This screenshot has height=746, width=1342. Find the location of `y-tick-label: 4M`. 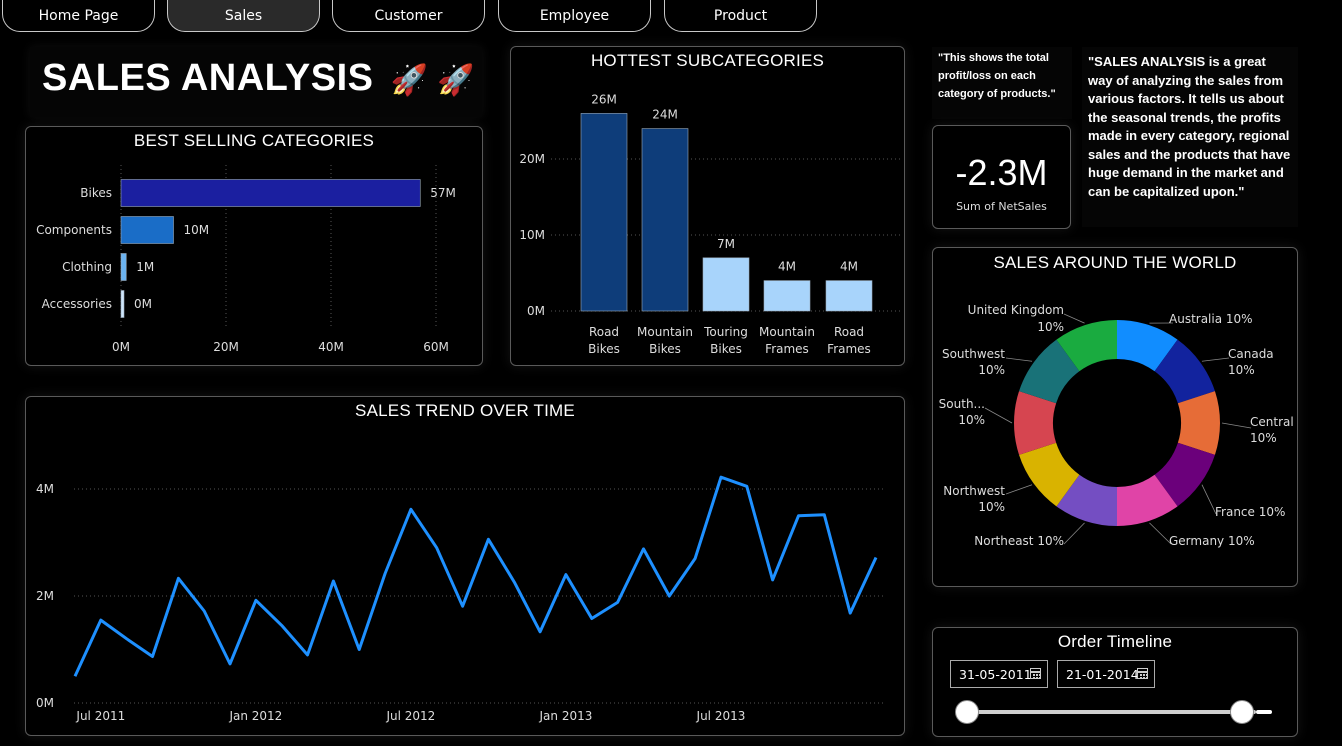

y-tick-label: 4M is located at coordinates (45, 489).